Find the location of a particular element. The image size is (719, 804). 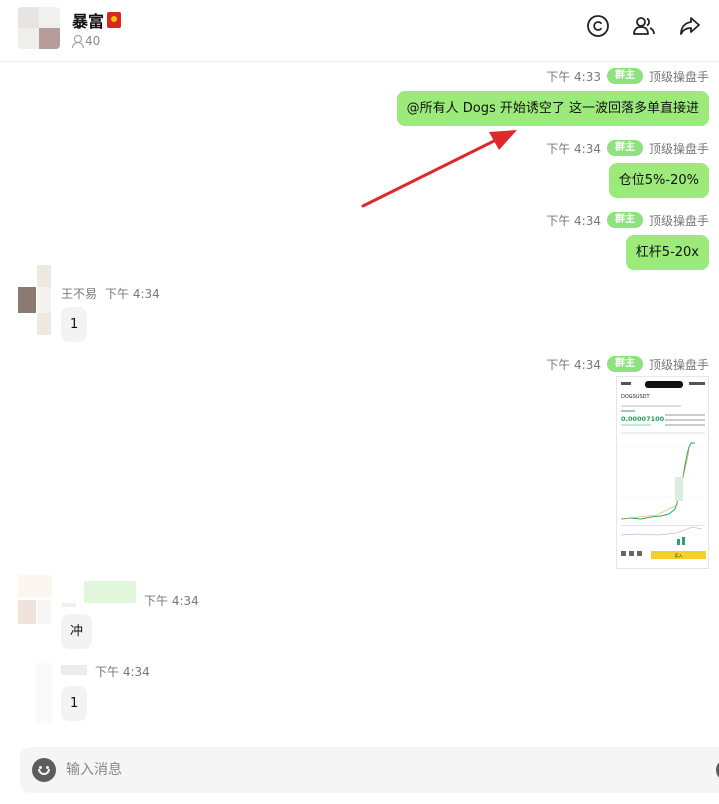

group-title: 暴富 is located at coordinates (97, 20).